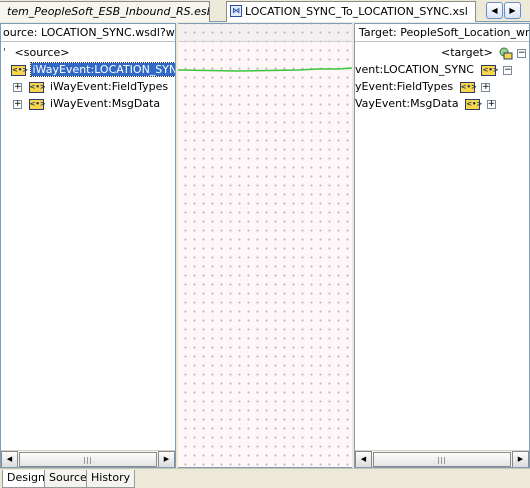  What do you see at coordinates (356, 11) in the screenshot?
I see `tab-xsl-map-label: LOCATION_SYNC_To_LOCATION_SYNC.xsl` at bounding box center [356, 11].